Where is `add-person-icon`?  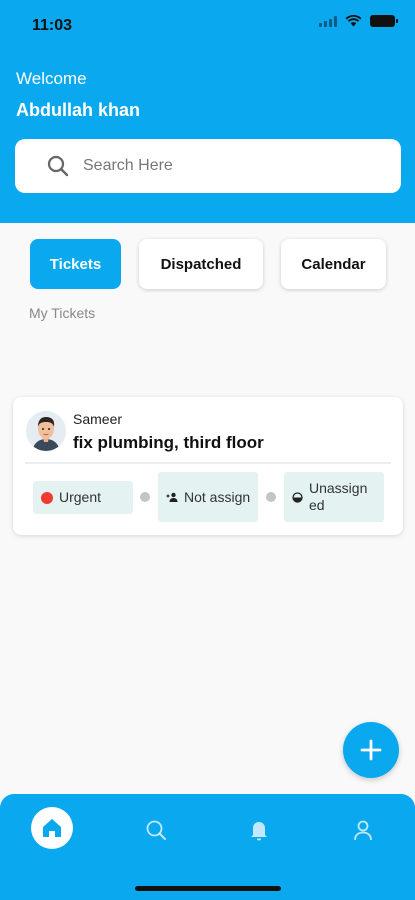
add-person-icon is located at coordinates (172, 497).